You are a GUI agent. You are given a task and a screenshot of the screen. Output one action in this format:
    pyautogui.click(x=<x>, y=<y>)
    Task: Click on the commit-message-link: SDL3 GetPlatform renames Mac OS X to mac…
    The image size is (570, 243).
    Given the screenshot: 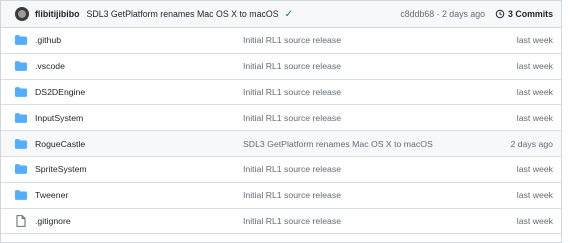 What is the action you would take?
    pyautogui.click(x=376, y=144)
    